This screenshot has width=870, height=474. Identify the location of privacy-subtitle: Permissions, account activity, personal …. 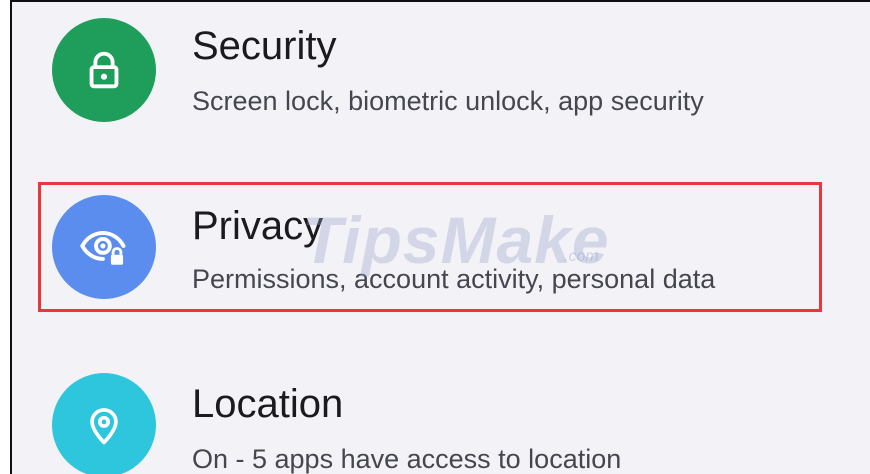
(454, 279).